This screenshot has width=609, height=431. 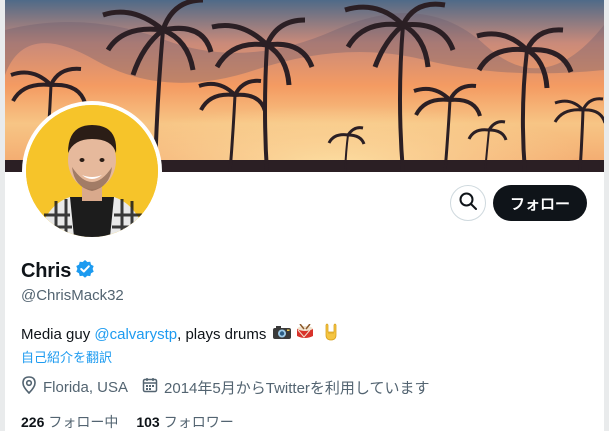 What do you see at coordinates (282, 334) in the screenshot?
I see `camera-icon` at bounding box center [282, 334].